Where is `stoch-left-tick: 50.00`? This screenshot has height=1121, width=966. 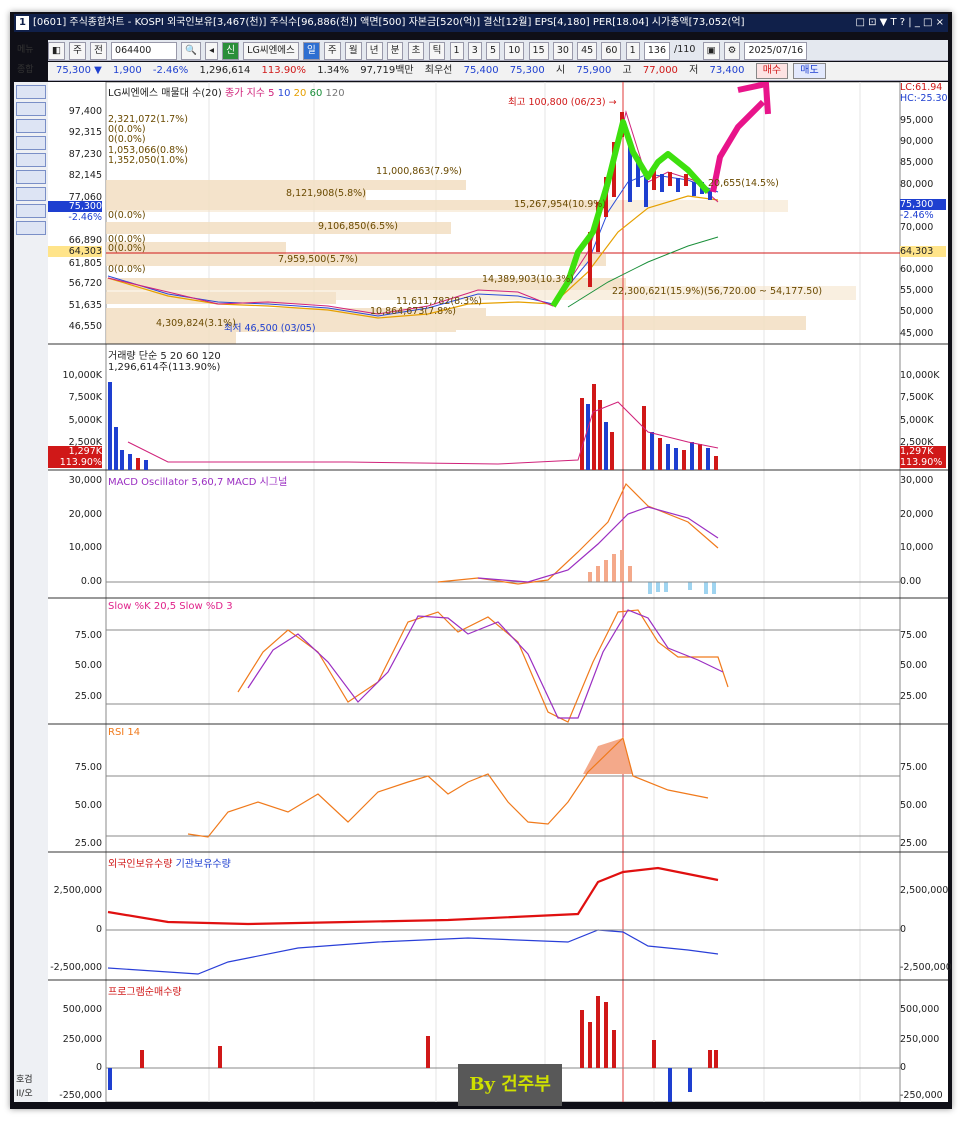
stoch-left-tick: 50.00 is located at coordinates (88, 665).